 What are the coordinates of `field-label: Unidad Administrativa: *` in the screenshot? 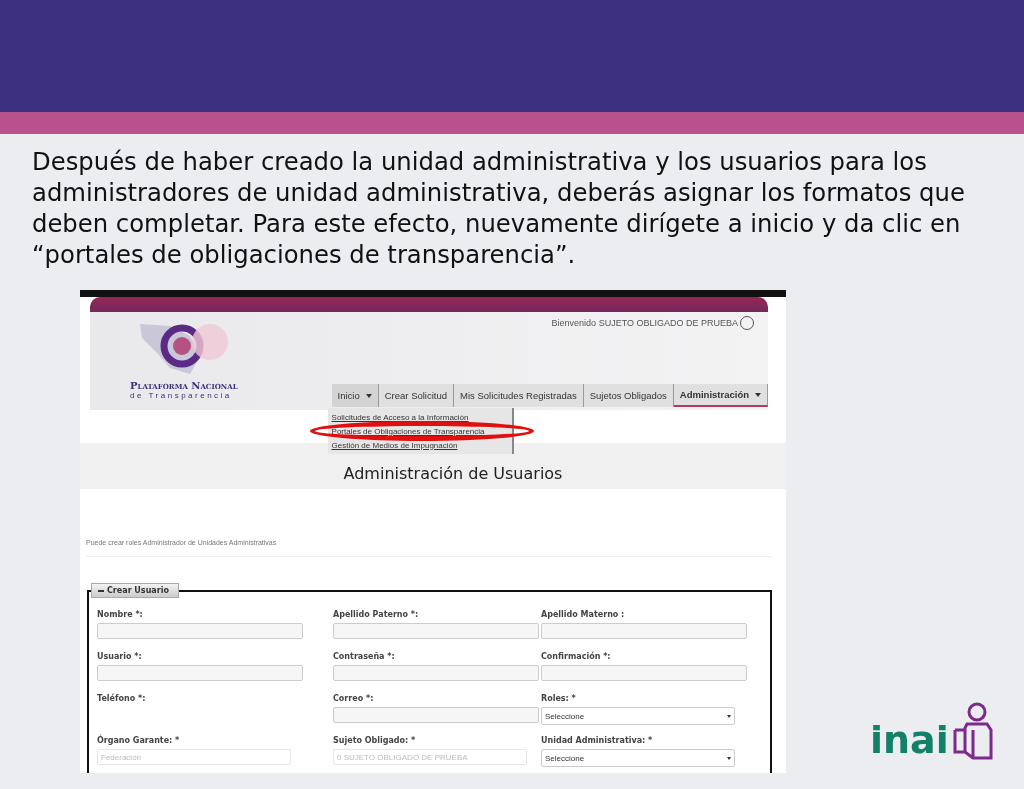 It's located at (597, 740).